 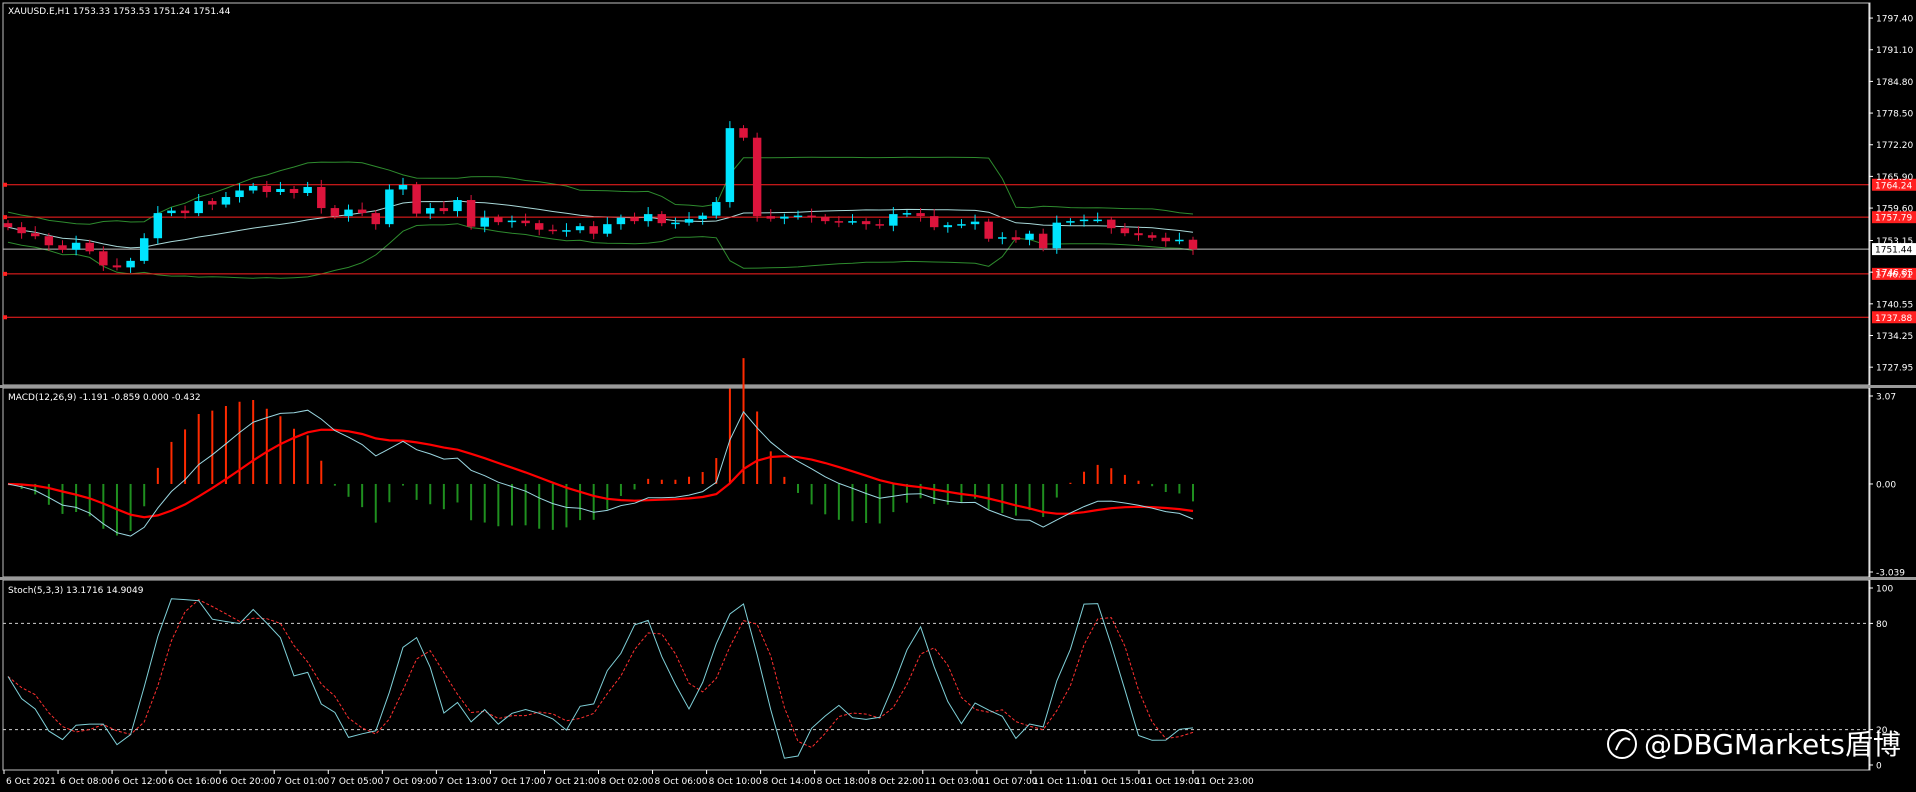 What do you see at coordinates (410, 782) in the screenshot?
I see `time-tick-label: 7 Oct 09:00` at bounding box center [410, 782].